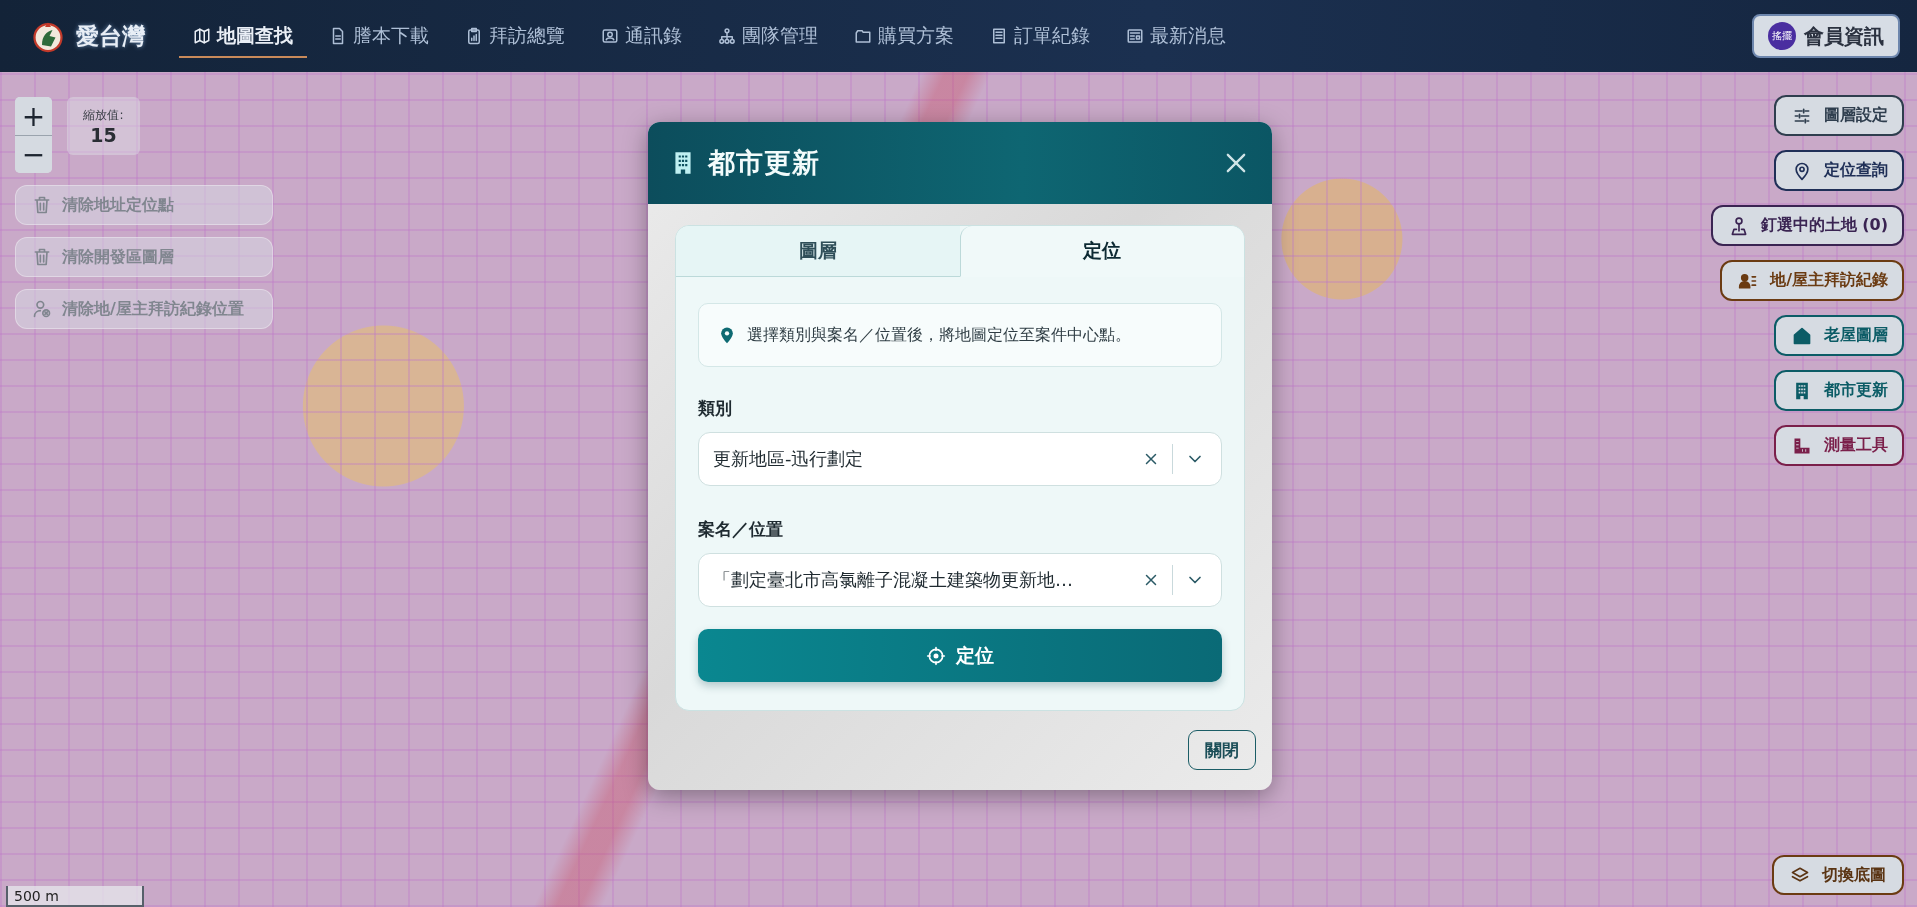  Describe the element at coordinates (110, 36) in the screenshot. I see `brand-name: 愛台灣` at that location.